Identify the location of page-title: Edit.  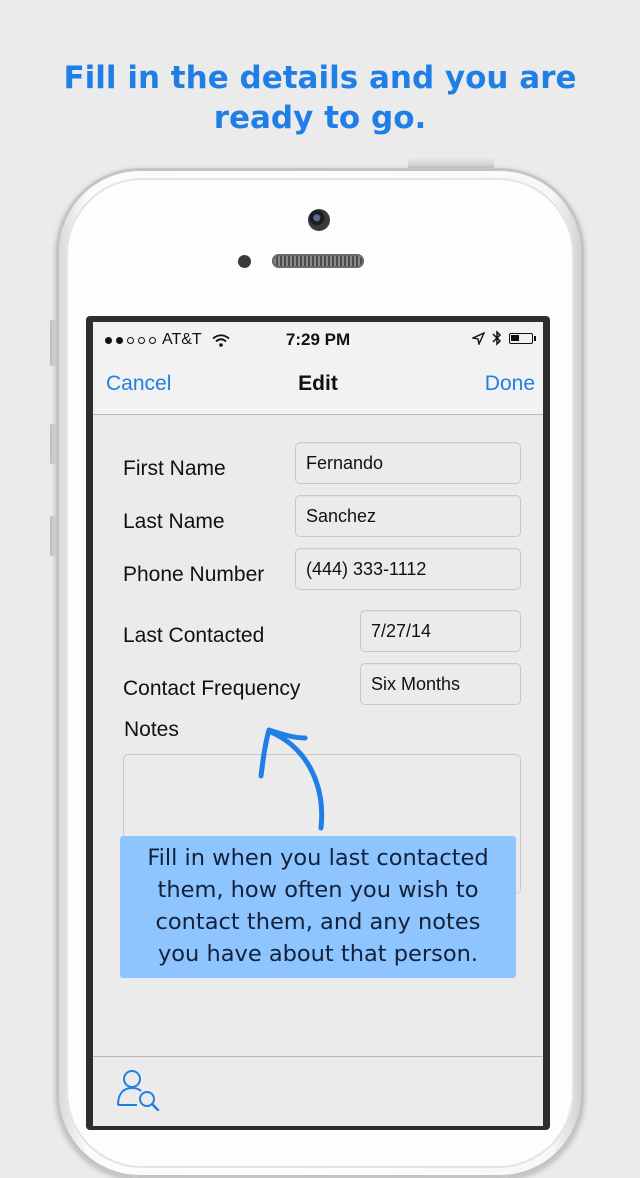
(318, 383).